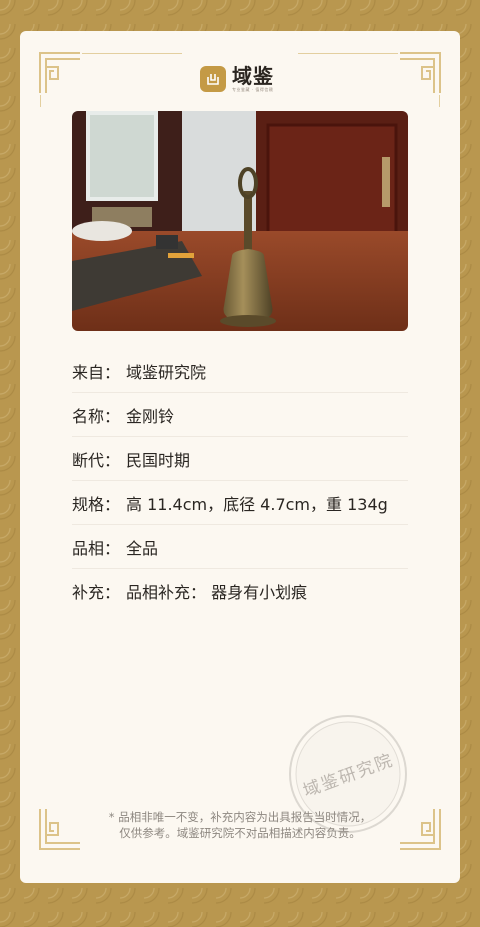  I want to click on info-row-source: 来自： 域鉴研究院, so click(240, 371).